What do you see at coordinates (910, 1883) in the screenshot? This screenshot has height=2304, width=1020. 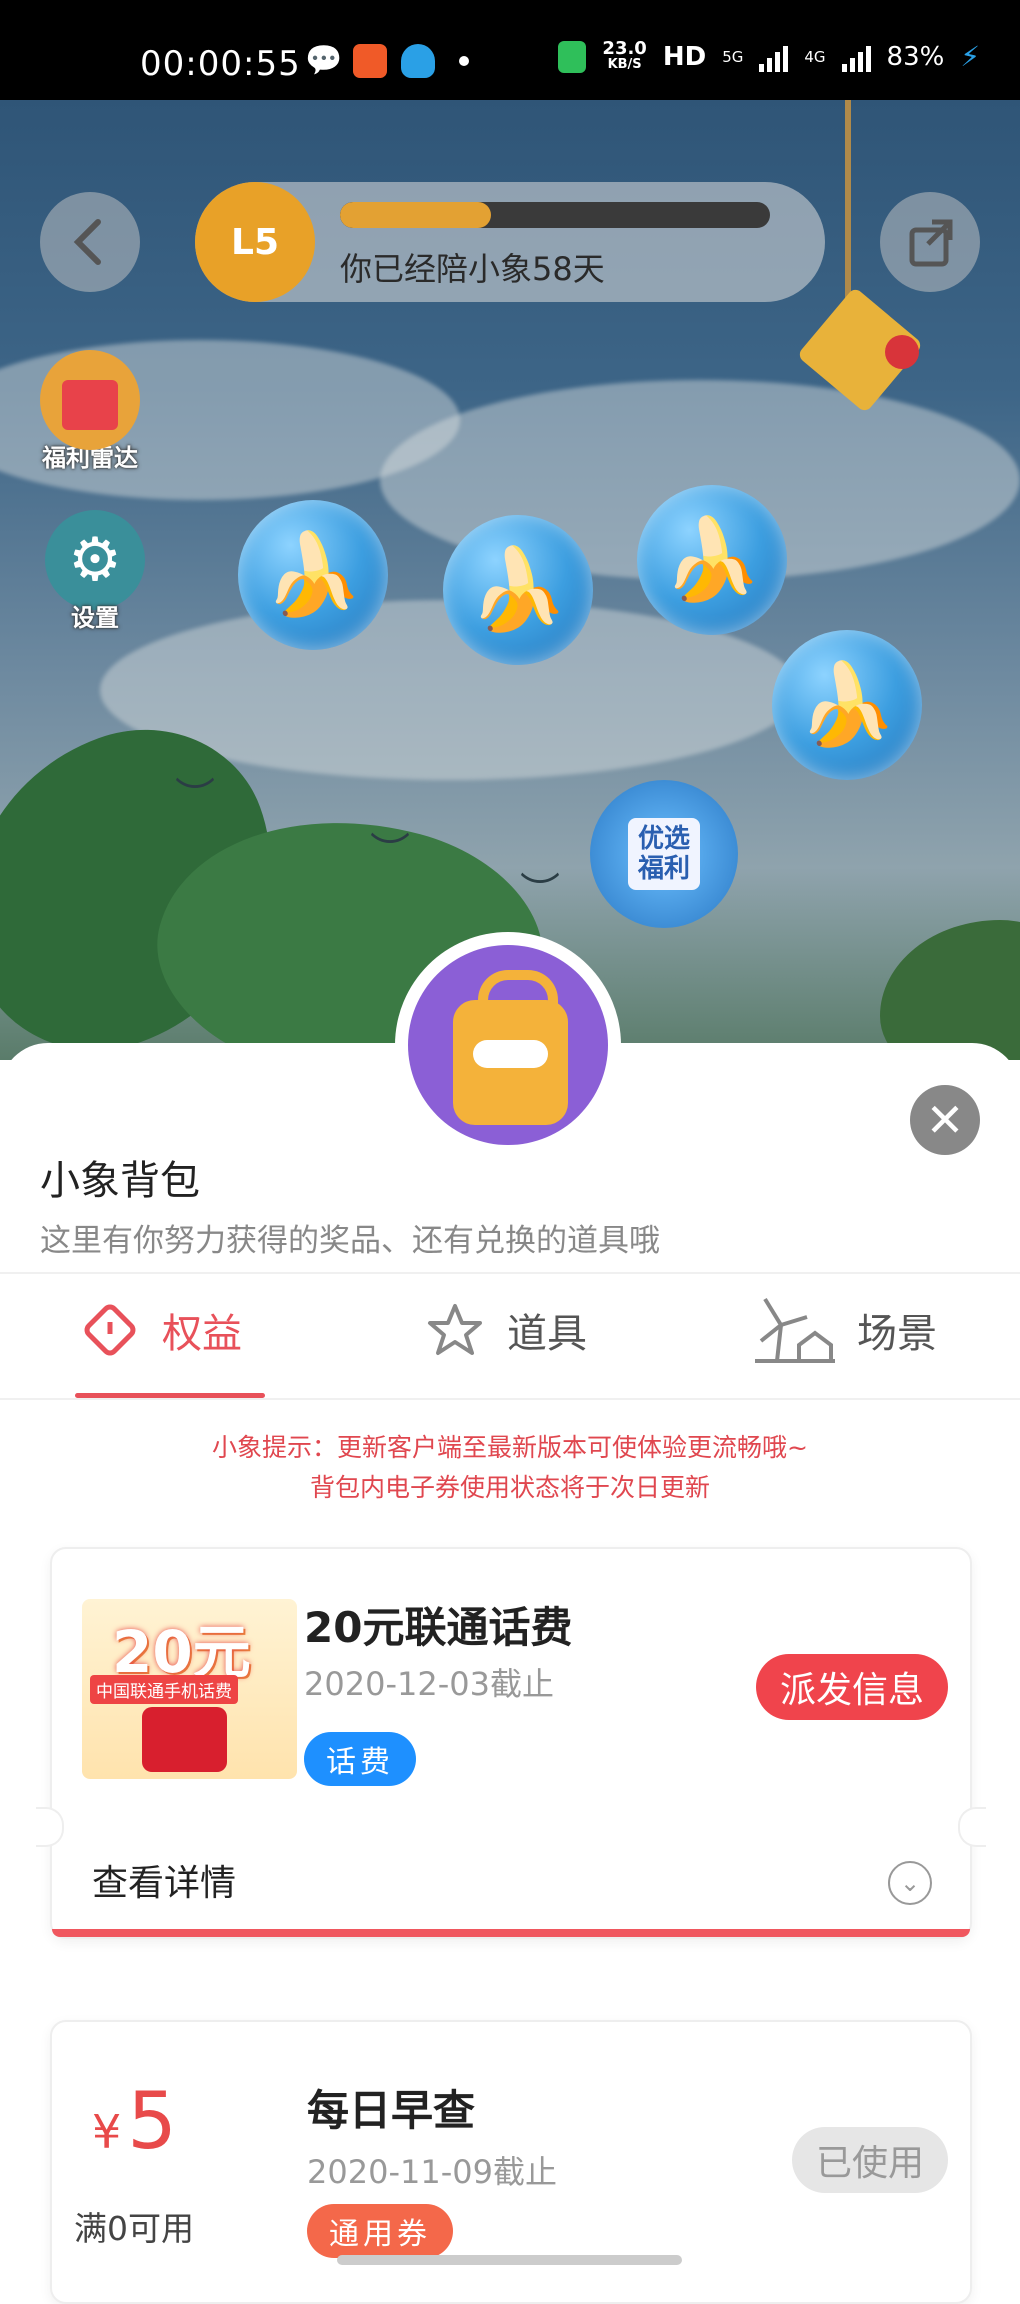 I see `chevron-down-icon: ⌄` at bounding box center [910, 1883].